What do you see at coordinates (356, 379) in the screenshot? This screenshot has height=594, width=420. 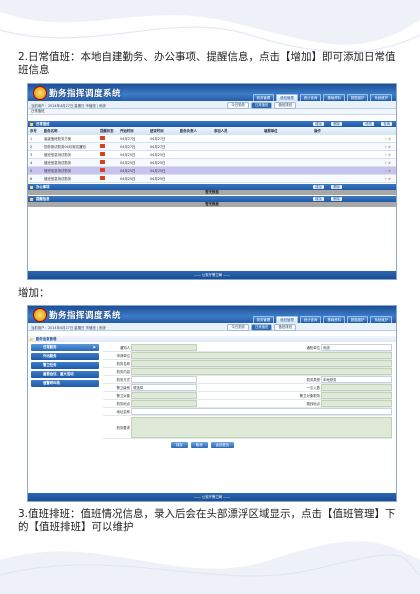 I see `duty-type-field: 本地勤务` at bounding box center [356, 379].